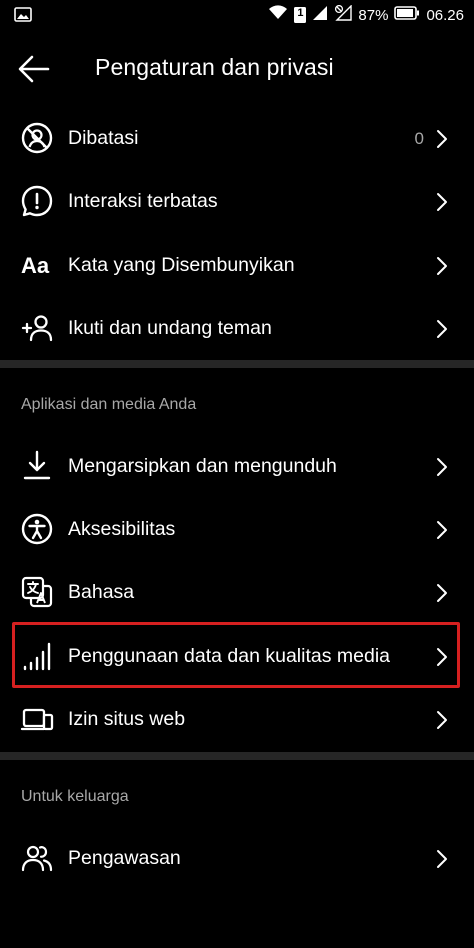 Image resolution: width=474 pixels, height=948 pixels. I want to click on add-person-icon, so click(37, 328).